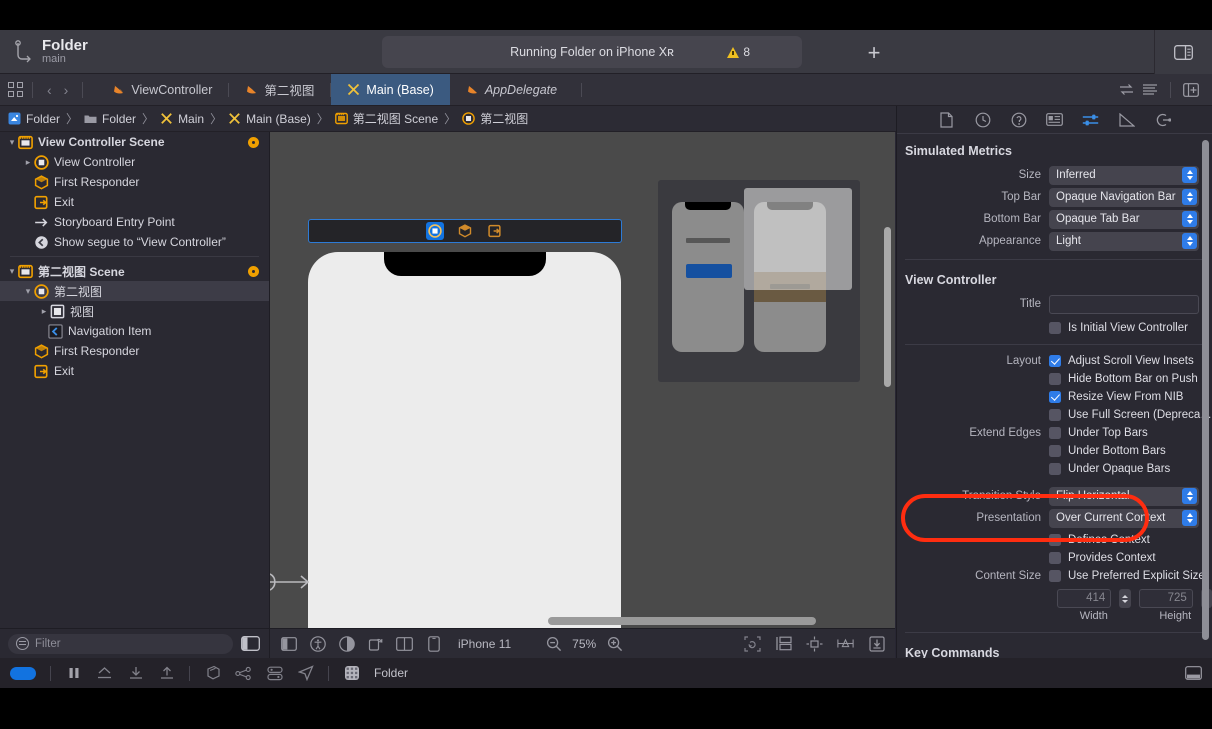 This screenshot has height=729, width=1212. What do you see at coordinates (182, 119) in the screenshot?
I see `breadcrumb-item-main: Main` at bounding box center [182, 119].